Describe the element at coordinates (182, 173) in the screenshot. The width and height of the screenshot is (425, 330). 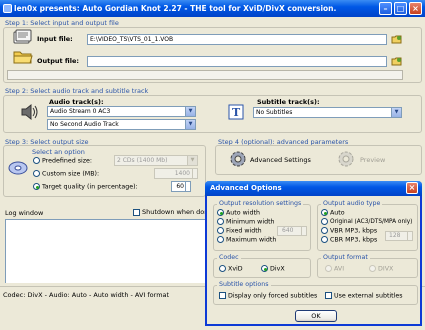
I see `custom-size-value: 1400` at that location.